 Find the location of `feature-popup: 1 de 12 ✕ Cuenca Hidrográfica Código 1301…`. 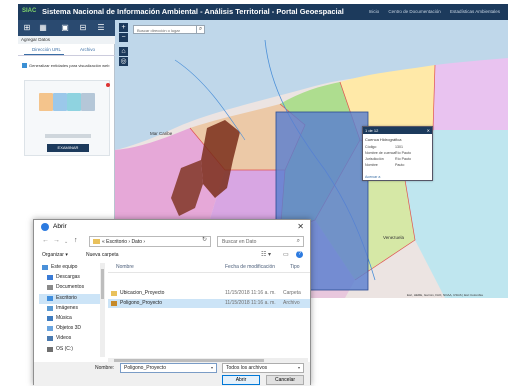

feature-popup: 1 de 12 ✕ Cuenca Hidrográfica Código 1301… is located at coordinates (397, 153).